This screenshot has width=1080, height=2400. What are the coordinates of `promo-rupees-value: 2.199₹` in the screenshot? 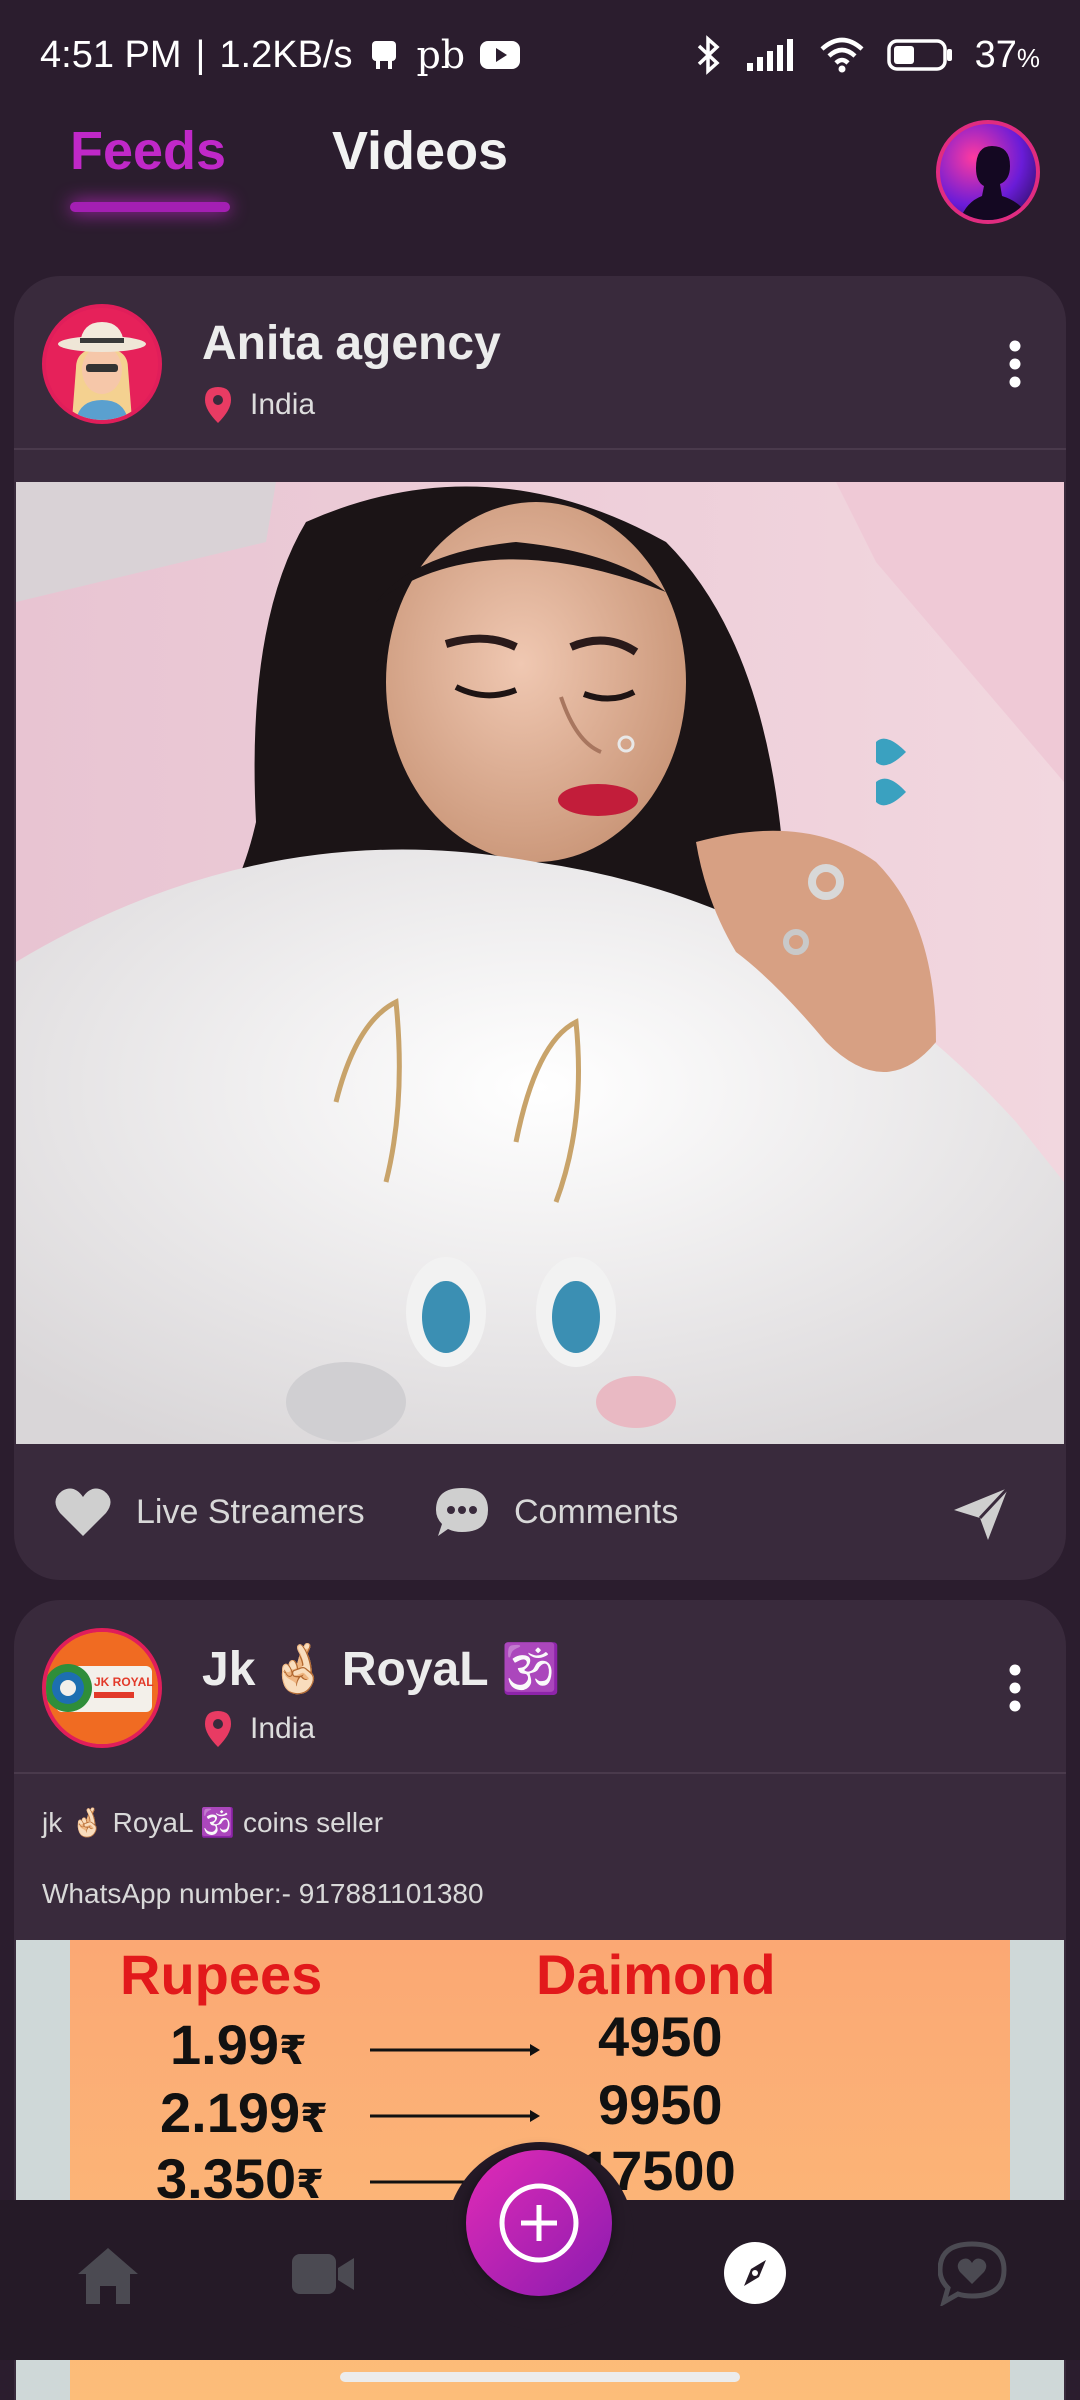 It's located at (244, 2112).